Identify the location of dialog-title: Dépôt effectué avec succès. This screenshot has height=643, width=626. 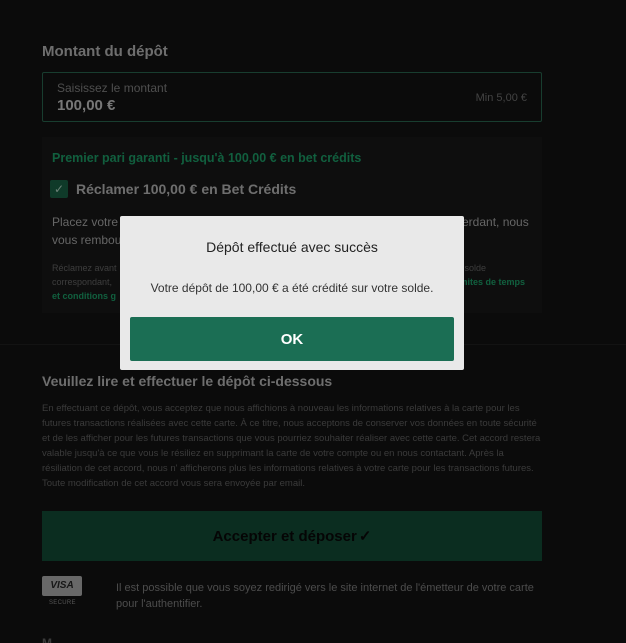
(292, 247).